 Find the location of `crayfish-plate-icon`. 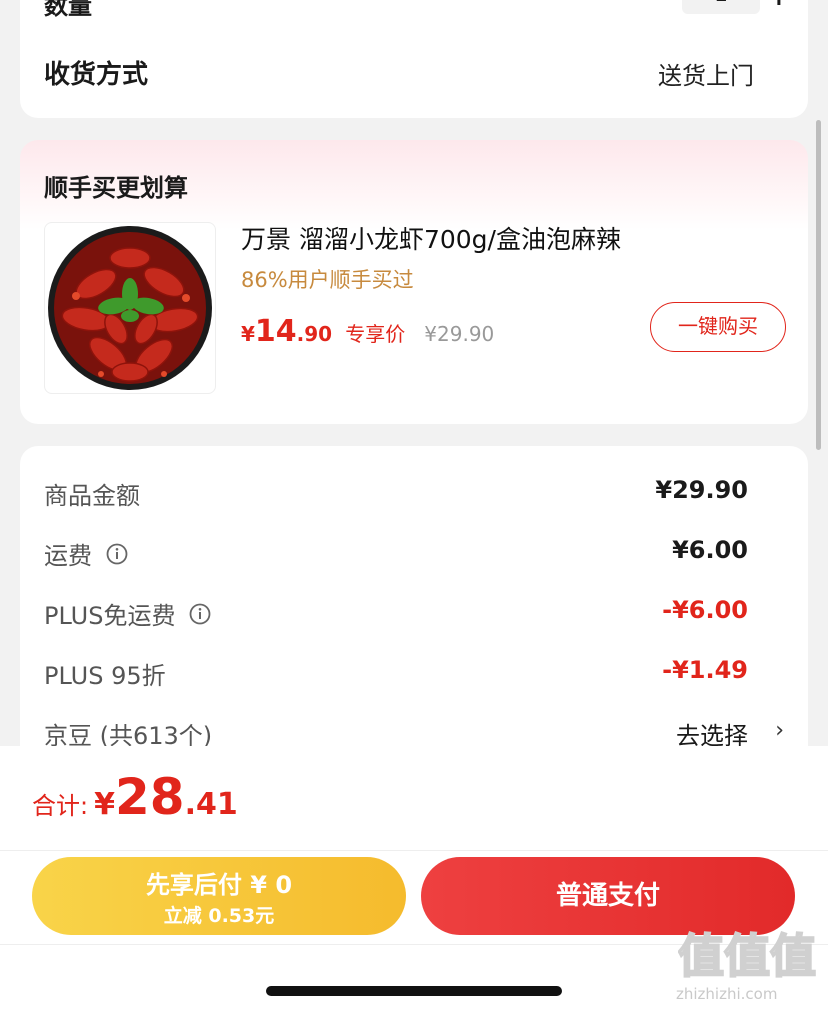

crayfish-plate-icon is located at coordinates (130, 308).